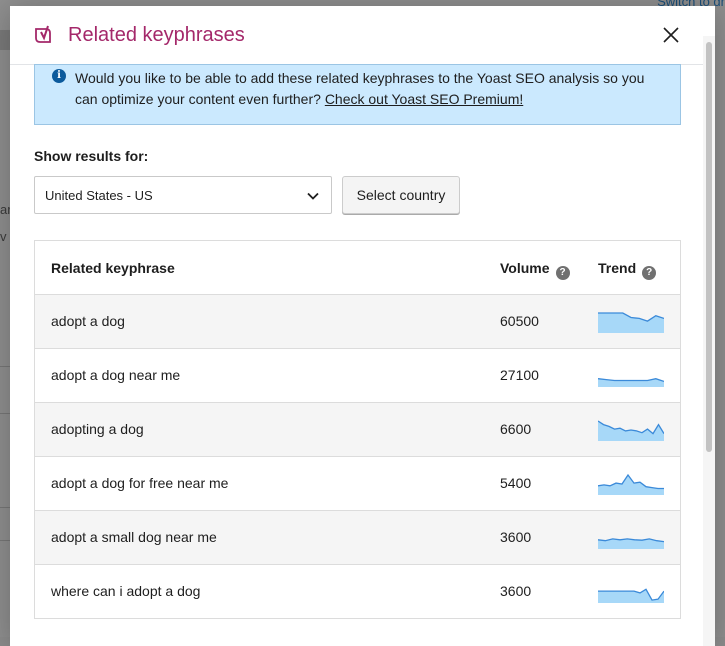  What do you see at coordinates (525, 268) in the screenshot?
I see `header-volume-label: Volume` at bounding box center [525, 268].